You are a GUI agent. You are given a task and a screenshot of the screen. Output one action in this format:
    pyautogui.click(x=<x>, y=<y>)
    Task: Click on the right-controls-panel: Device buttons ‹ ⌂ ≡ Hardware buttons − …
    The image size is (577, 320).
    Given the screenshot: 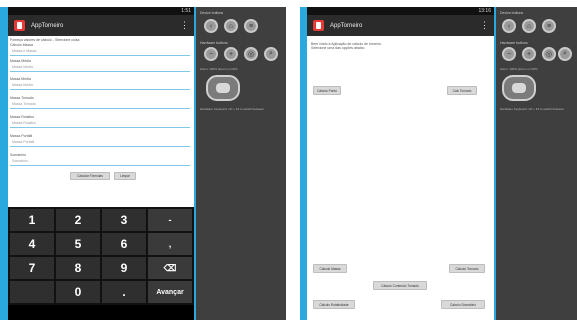 What is the action you would take?
    pyautogui.click(x=536, y=163)
    